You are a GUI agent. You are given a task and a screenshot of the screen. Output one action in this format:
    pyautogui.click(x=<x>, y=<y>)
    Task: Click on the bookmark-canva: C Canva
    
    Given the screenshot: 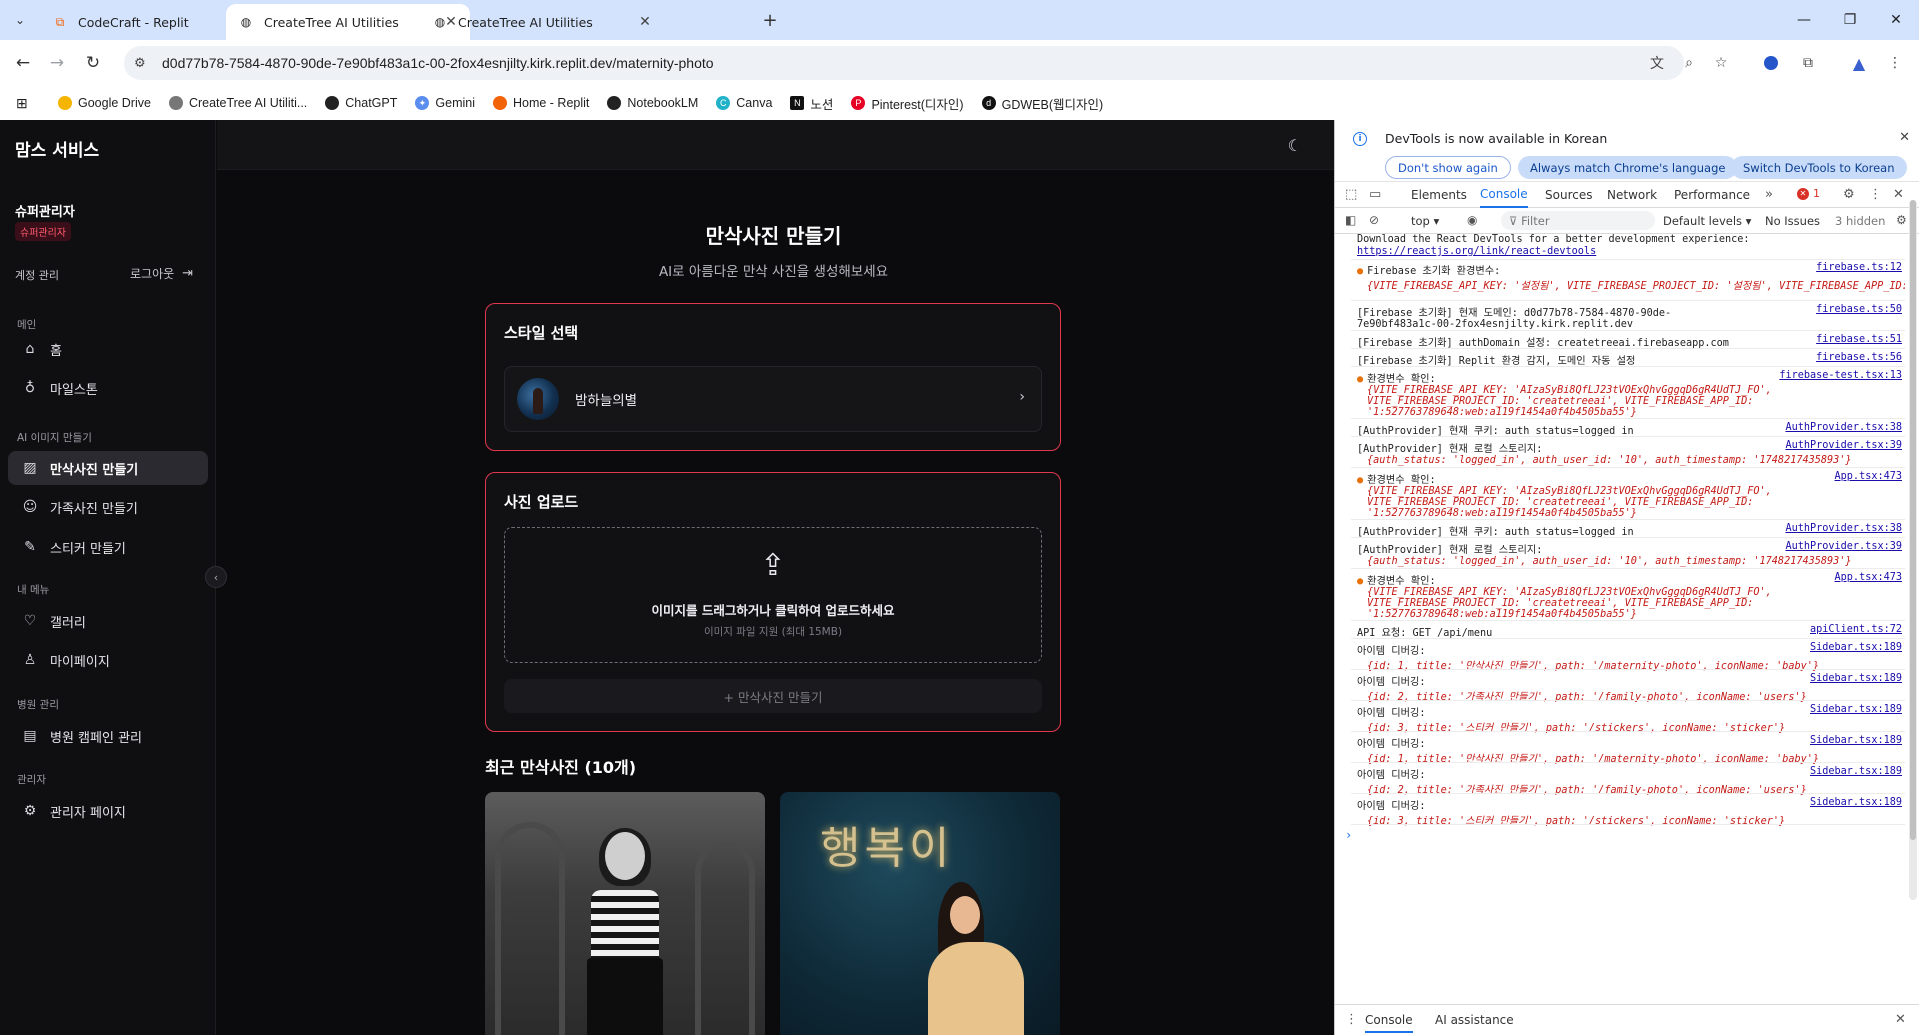 What is the action you would take?
    pyautogui.click(x=744, y=103)
    